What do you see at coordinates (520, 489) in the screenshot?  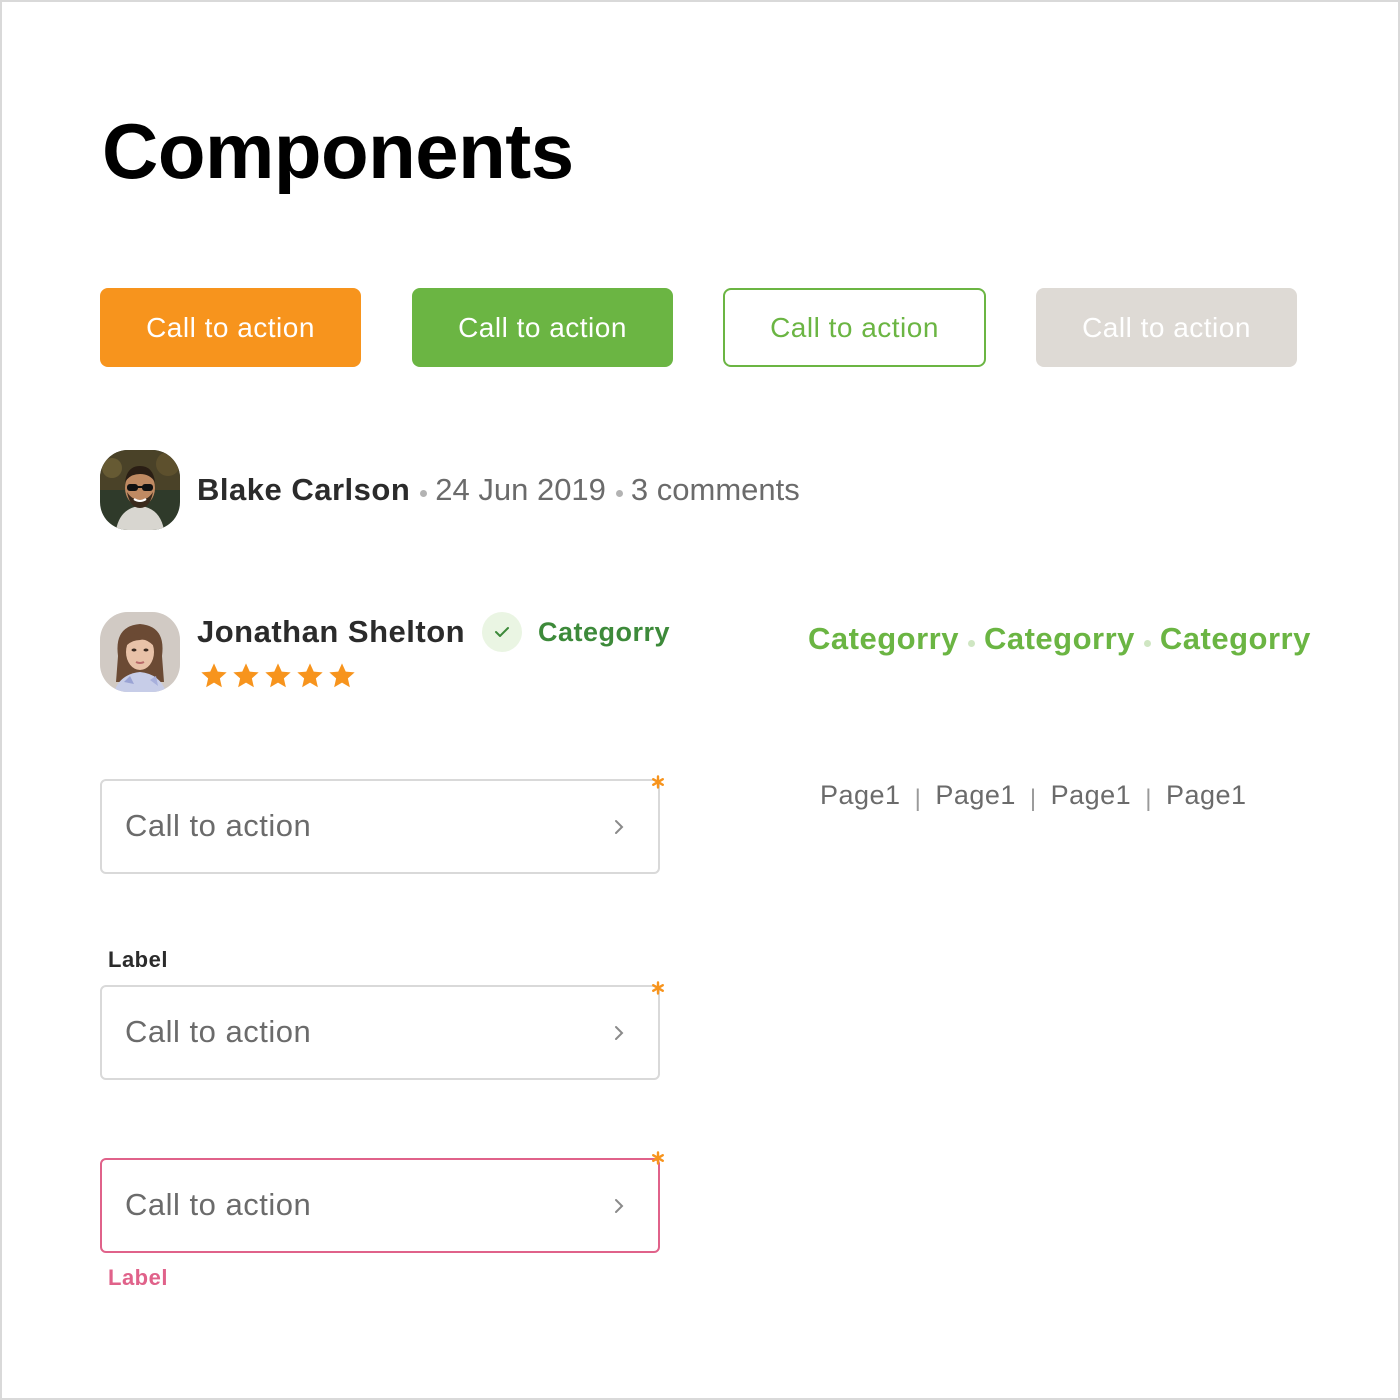 I see `post-date: 24 Jun 2019` at bounding box center [520, 489].